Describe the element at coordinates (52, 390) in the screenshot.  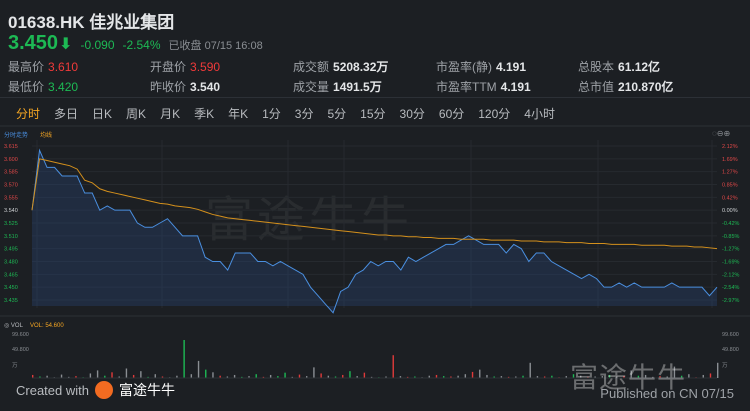
I see `created-with-label: Created with` at that location.